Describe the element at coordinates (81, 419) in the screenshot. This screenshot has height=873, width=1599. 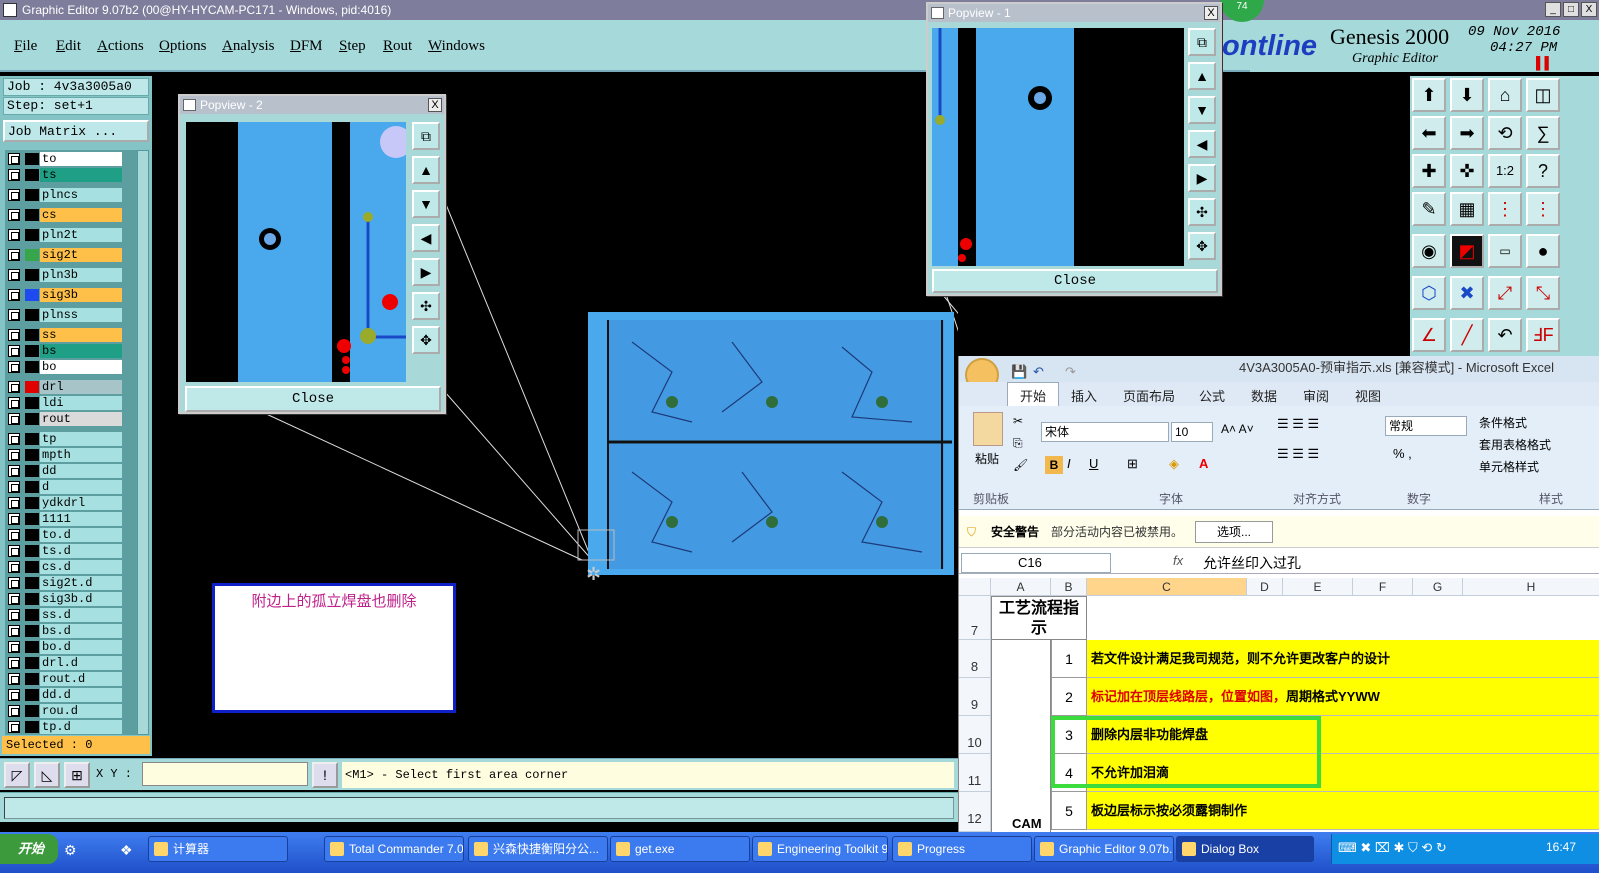
I see `layer-name: rout` at that location.